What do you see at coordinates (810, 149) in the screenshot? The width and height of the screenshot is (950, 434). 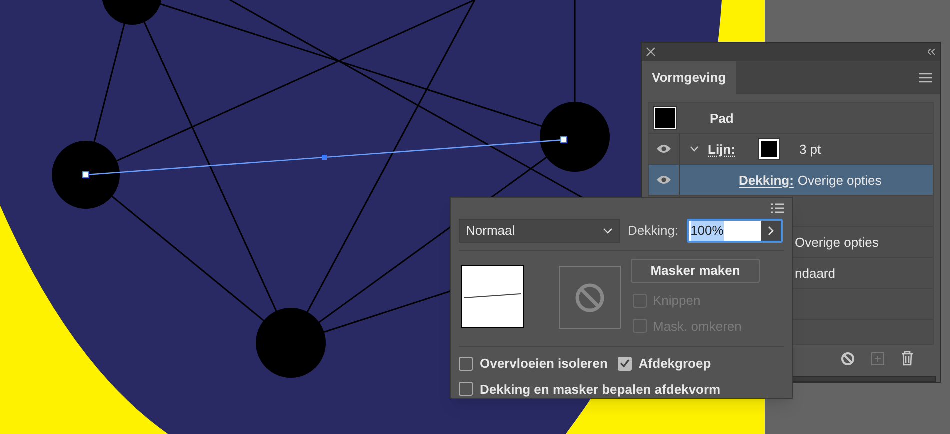 I see `stroke-weight: 3 pt` at bounding box center [810, 149].